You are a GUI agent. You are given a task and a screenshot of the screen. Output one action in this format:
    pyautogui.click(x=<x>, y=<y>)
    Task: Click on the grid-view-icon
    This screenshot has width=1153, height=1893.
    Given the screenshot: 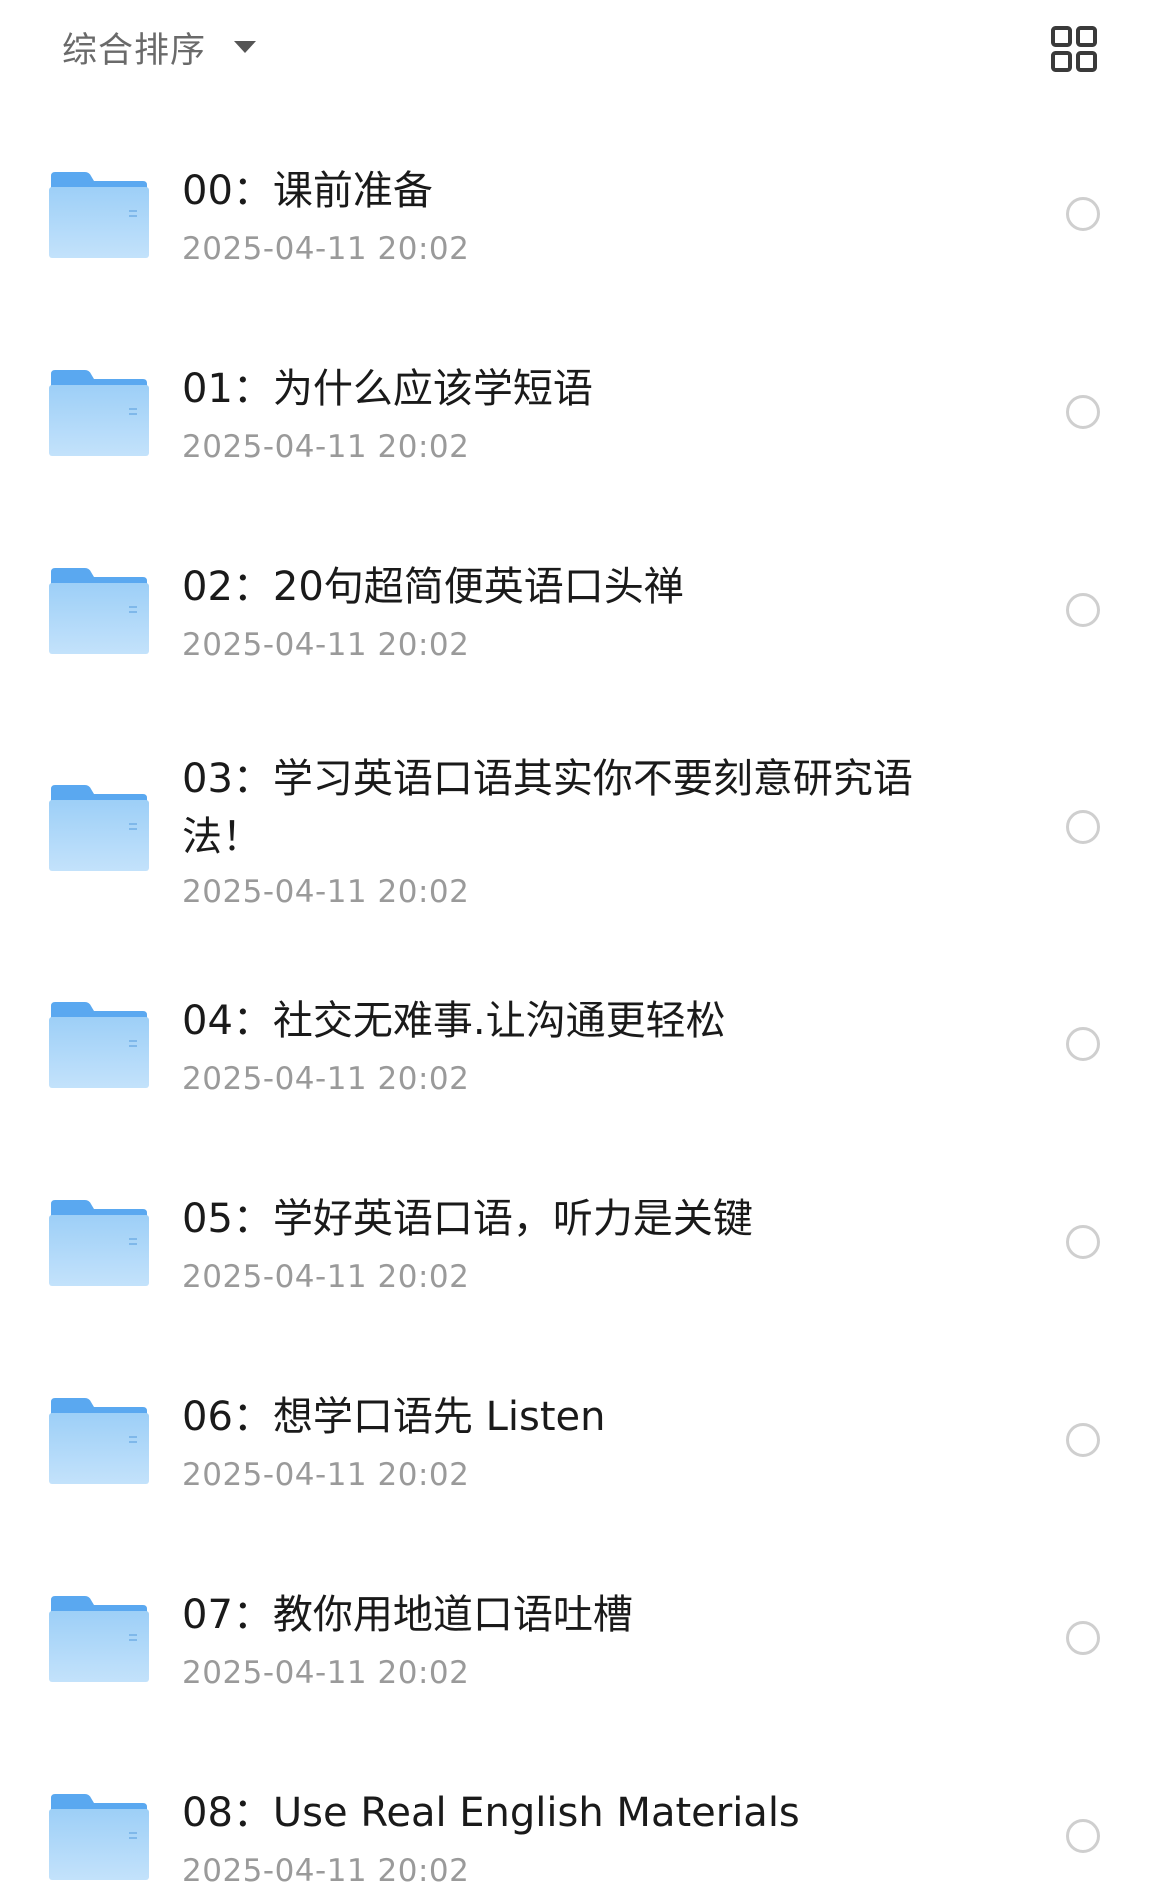 What is the action you would take?
    pyautogui.click(x=1074, y=49)
    